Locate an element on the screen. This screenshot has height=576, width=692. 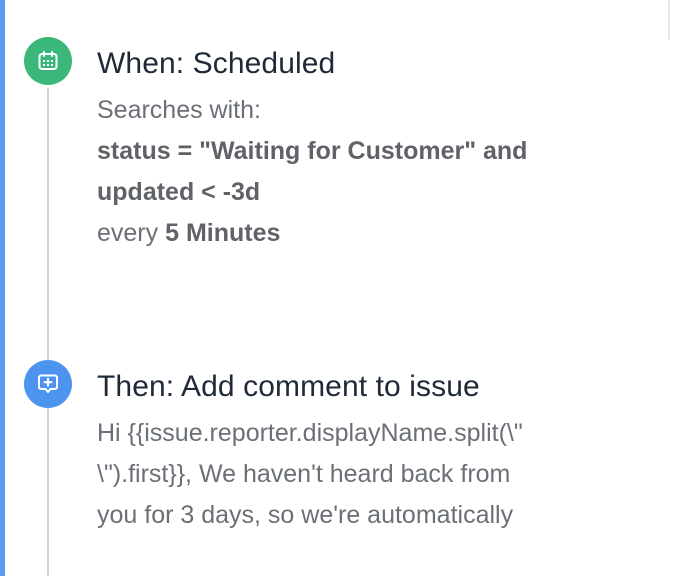
trigger-title: When: Scheduled is located at coordinates (377, 64).